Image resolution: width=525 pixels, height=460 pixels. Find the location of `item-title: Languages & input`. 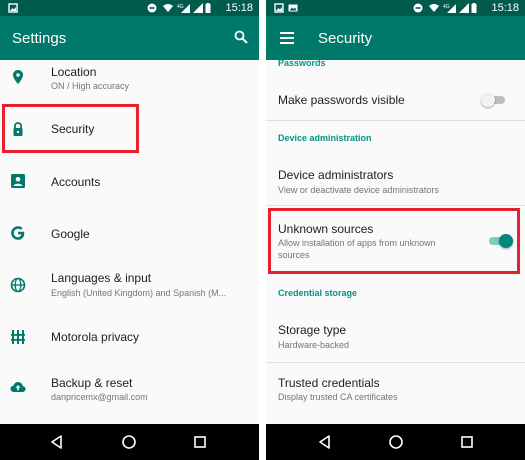

item-title: Languages & input is located at coordinates (101, 278).